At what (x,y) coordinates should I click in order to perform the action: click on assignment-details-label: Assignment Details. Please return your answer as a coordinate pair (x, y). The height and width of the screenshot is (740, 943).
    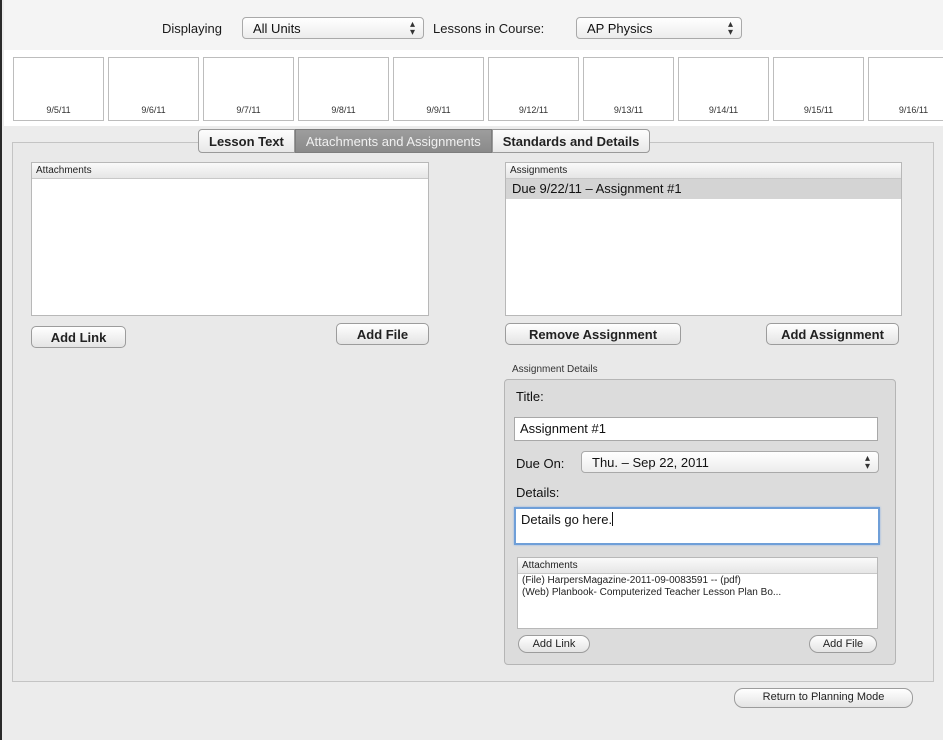
    Looking at the image, I should click on (555, 369).